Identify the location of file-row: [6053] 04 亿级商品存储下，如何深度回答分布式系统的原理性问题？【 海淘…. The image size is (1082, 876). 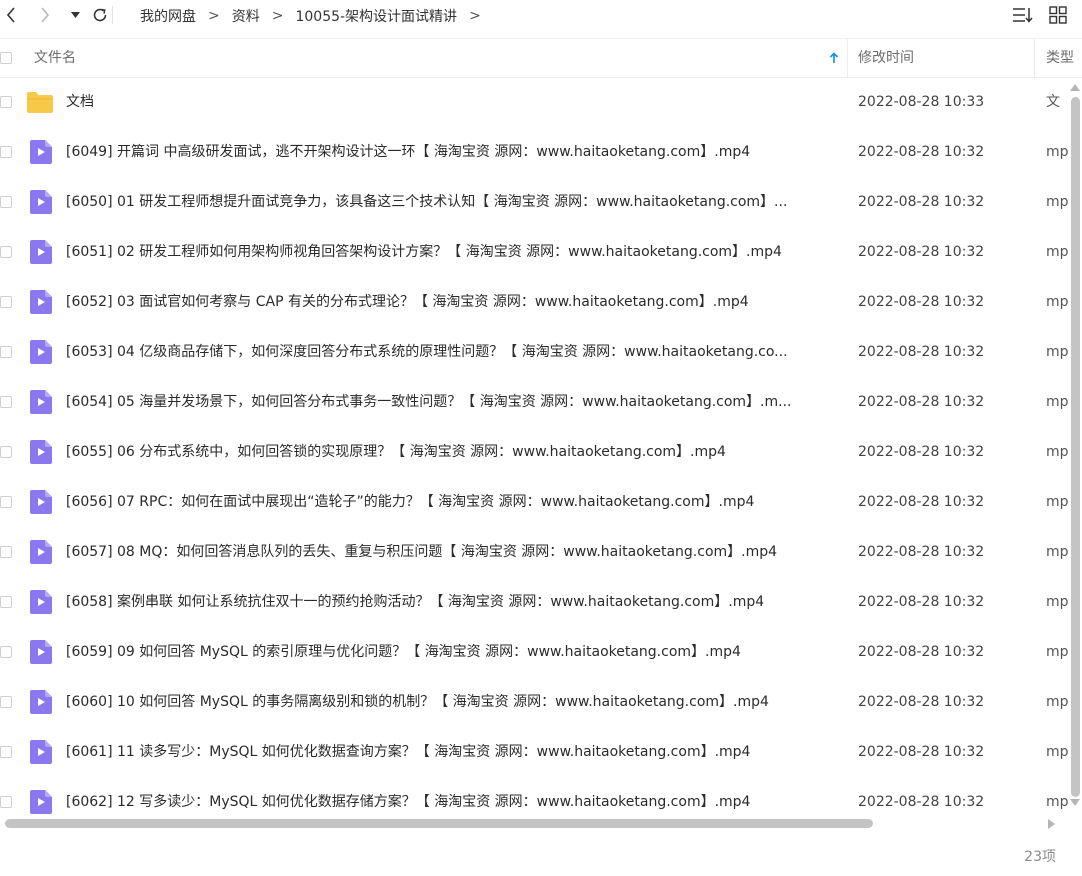
(534, 352).